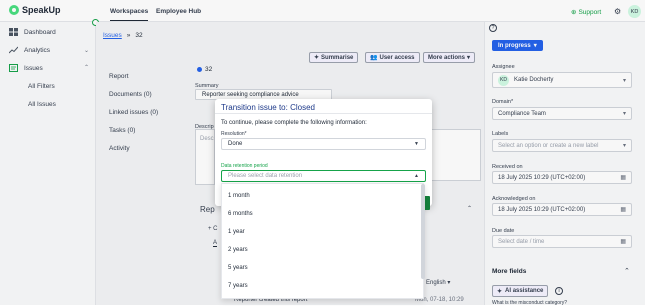  What do you see at coordinates (240, 214) in the screenshot?
I see `option-6-months: 6 months` at bounding box center [240, 214].